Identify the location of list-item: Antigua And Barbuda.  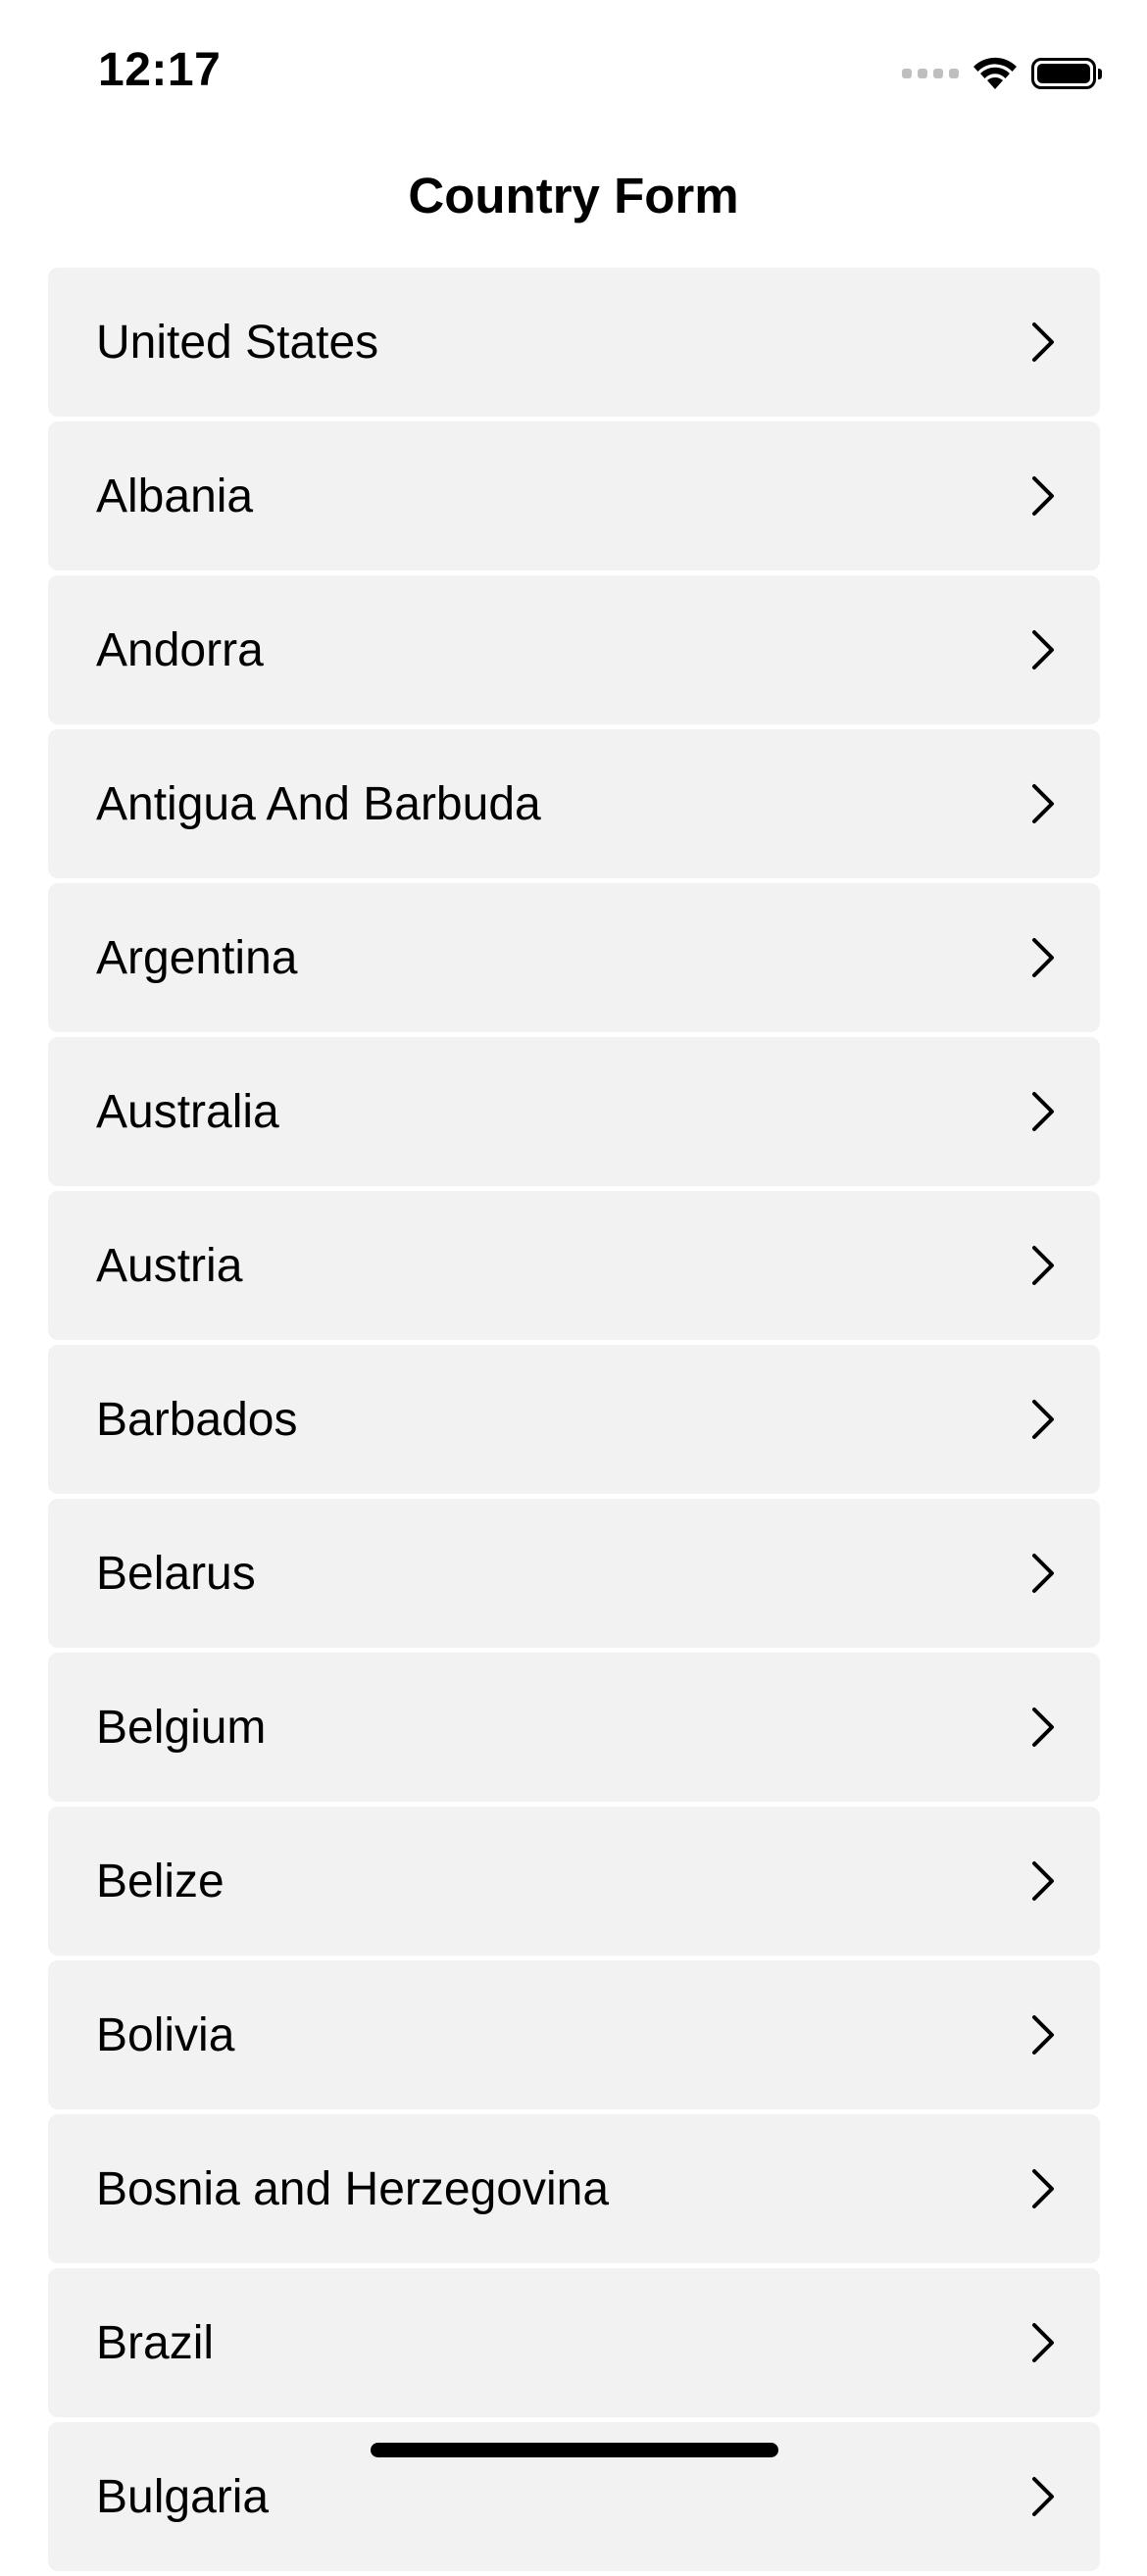
(574, 803).